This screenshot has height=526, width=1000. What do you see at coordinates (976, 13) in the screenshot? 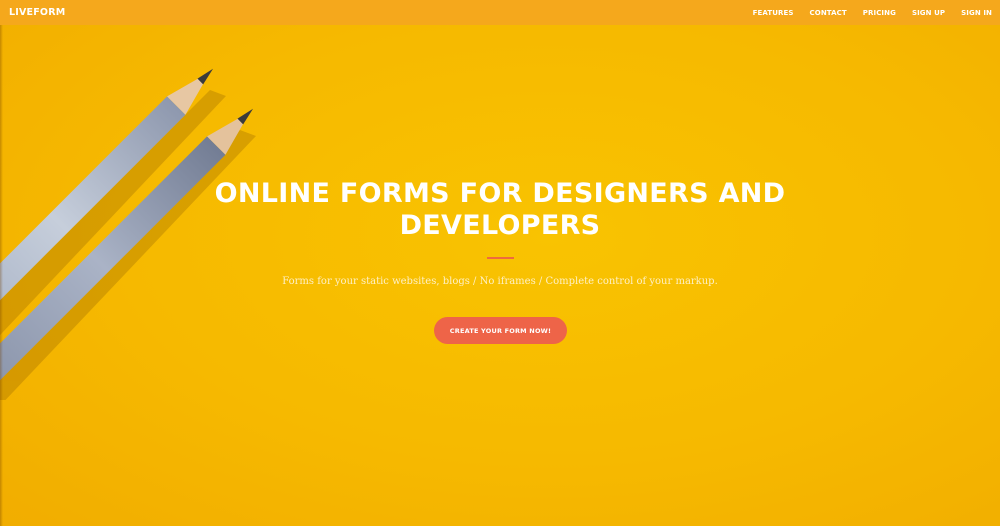
I see `nav-link-sign-in: SIGN IN` at bounding box center [976, 13].